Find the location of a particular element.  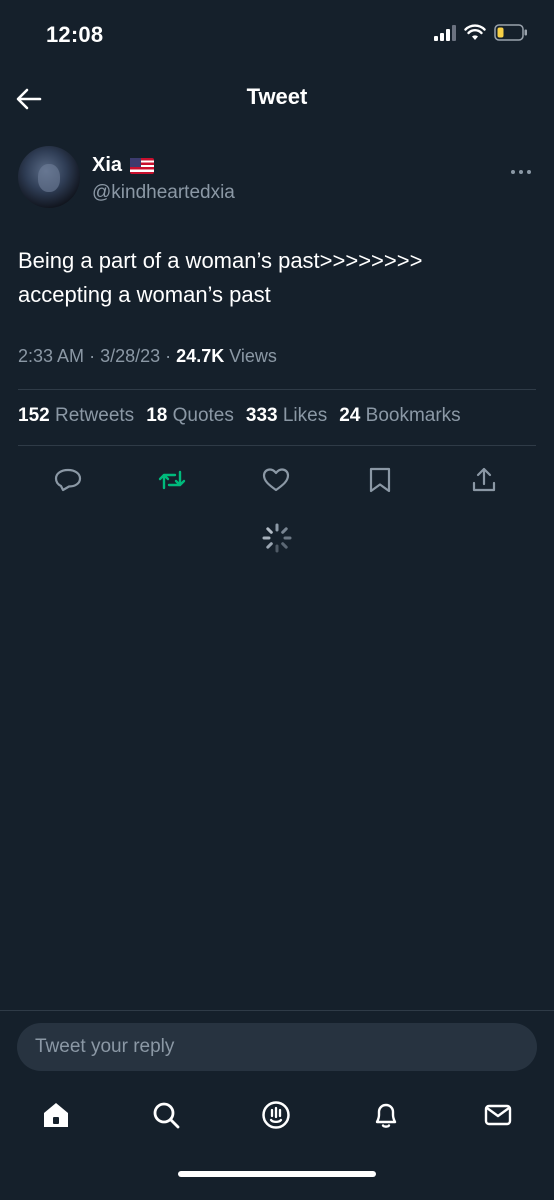

home-indicator is located at coordinates (277, 1174).